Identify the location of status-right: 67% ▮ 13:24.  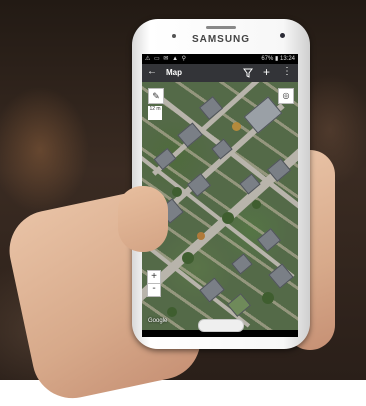
(278, 59).